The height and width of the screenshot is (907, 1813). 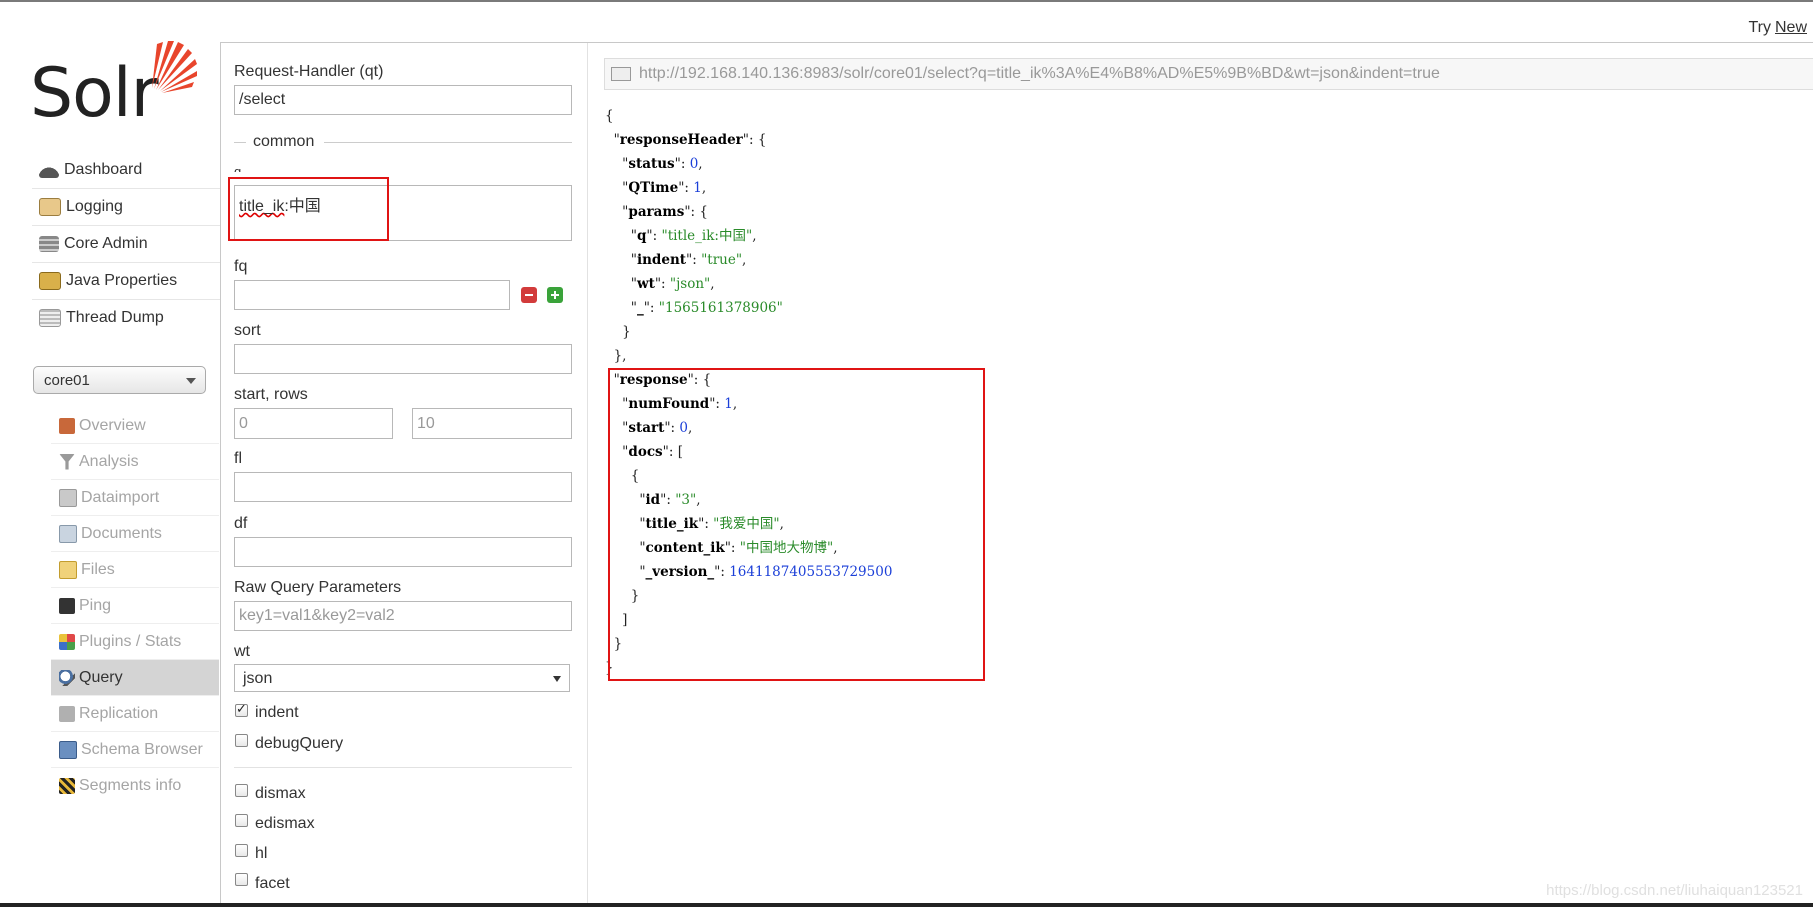 I want to click on facet-label: facet, so click(x=272, y=883).